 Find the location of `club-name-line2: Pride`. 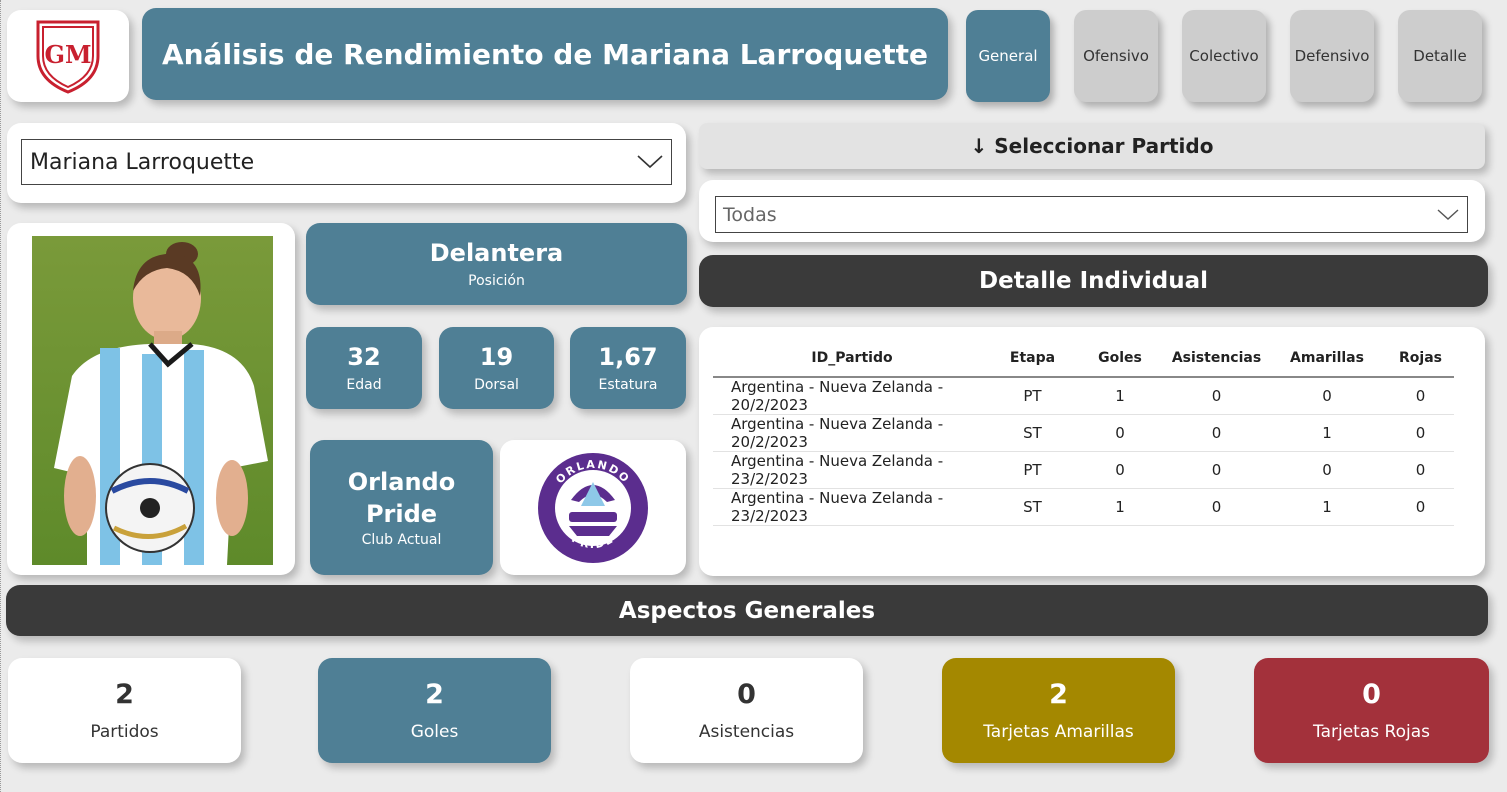

club-name-line2: Pride is located at coordinates (401, 513).